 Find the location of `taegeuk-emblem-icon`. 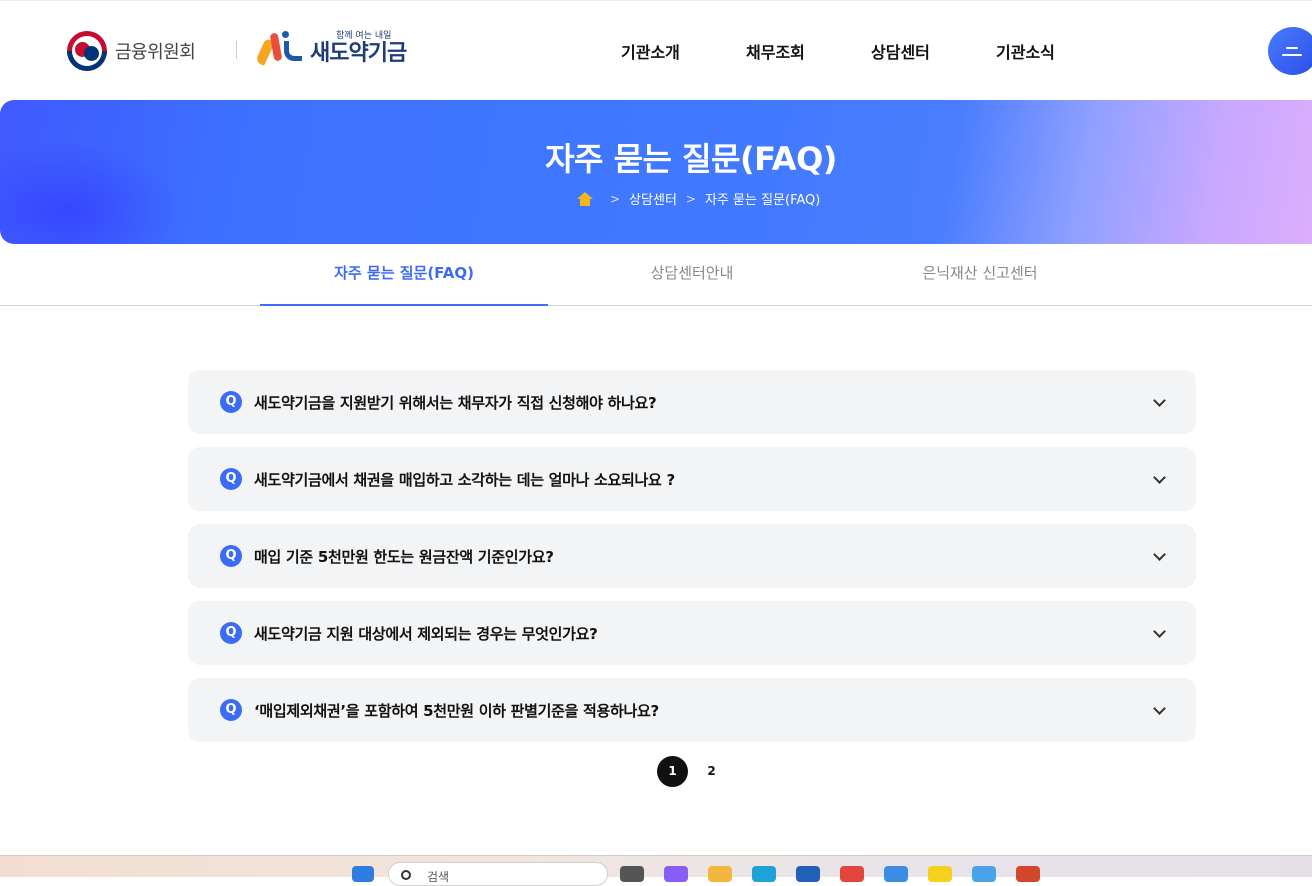

taegeuk-emblem-icon is located at coordinates (87, 51).